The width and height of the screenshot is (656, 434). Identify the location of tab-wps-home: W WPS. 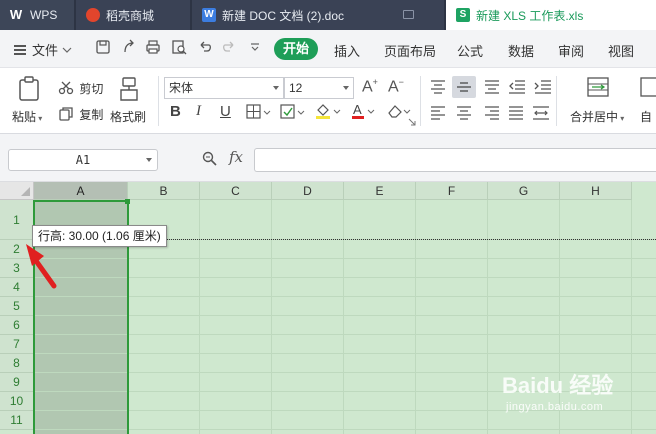
(37, 15).